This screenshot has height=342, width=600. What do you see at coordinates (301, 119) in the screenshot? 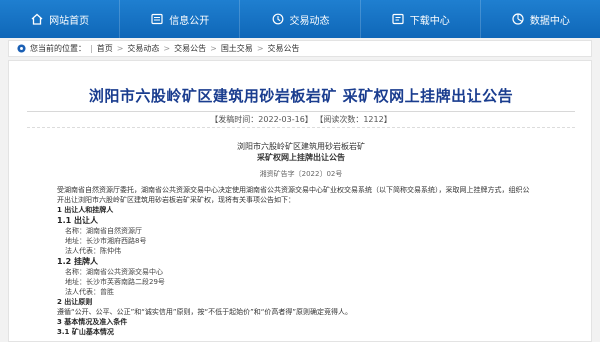
I see `article-meta: 【发稿时间：2022-03-16】 【阅读次数：1212】` at bounding box center [301, 119].